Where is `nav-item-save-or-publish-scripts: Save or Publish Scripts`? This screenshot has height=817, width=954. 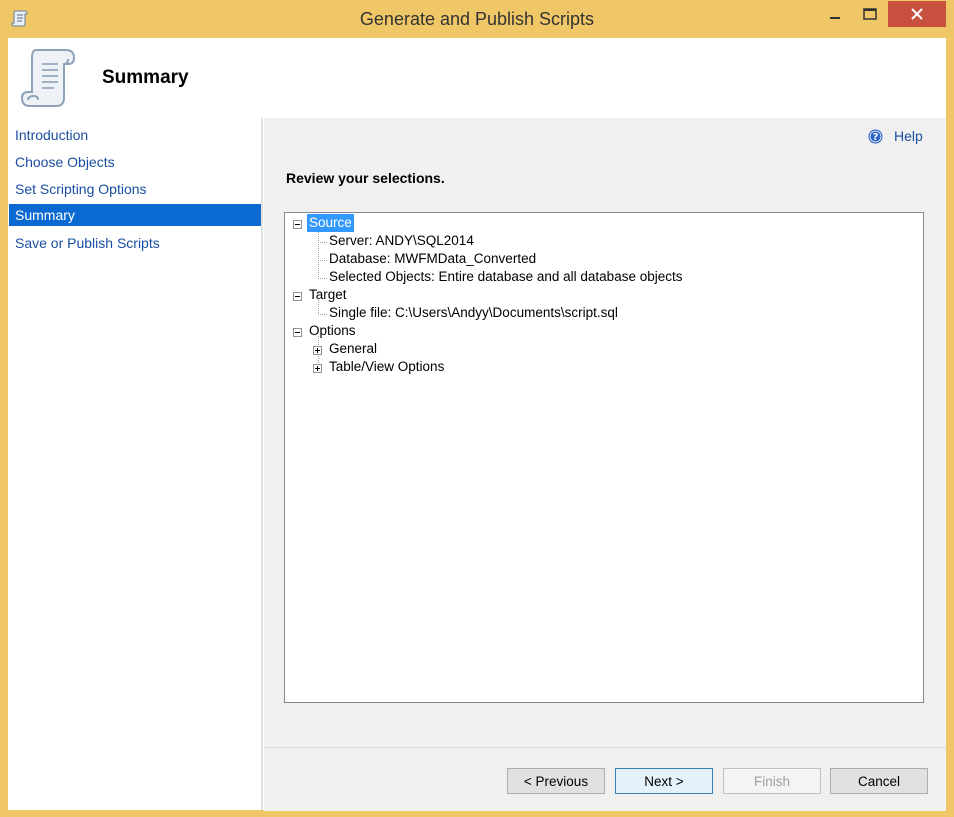
nav-item-save-or-publish-scripts: Save or Publish Scripts is located at coordinates (135, 243).